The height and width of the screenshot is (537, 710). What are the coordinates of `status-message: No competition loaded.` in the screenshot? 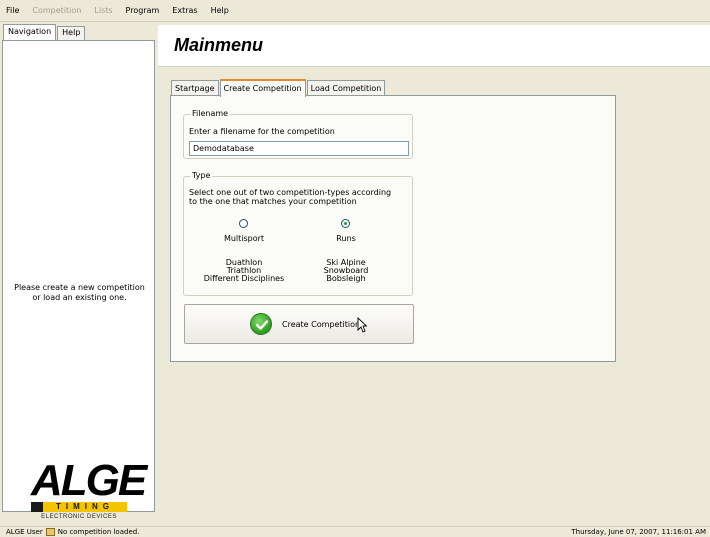 It's located at (98, 532).